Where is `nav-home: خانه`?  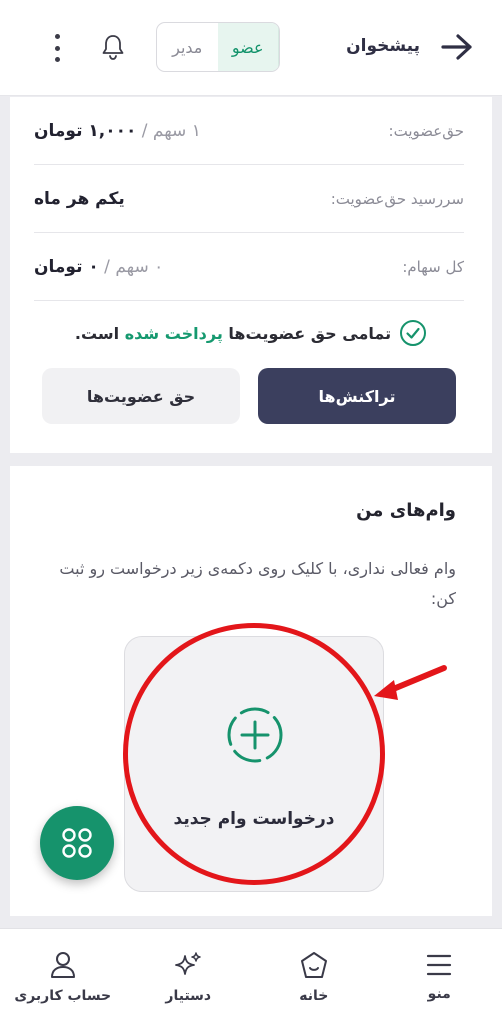
nav-home: خانه is located at coordinates (314, 976).